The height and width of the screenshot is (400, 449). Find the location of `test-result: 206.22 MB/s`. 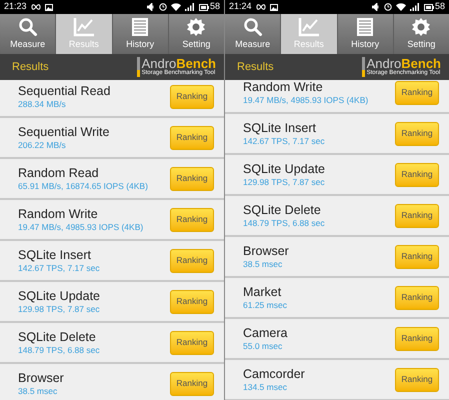

test-result: 206.22 MB/s is located at coordinates (42, 145).